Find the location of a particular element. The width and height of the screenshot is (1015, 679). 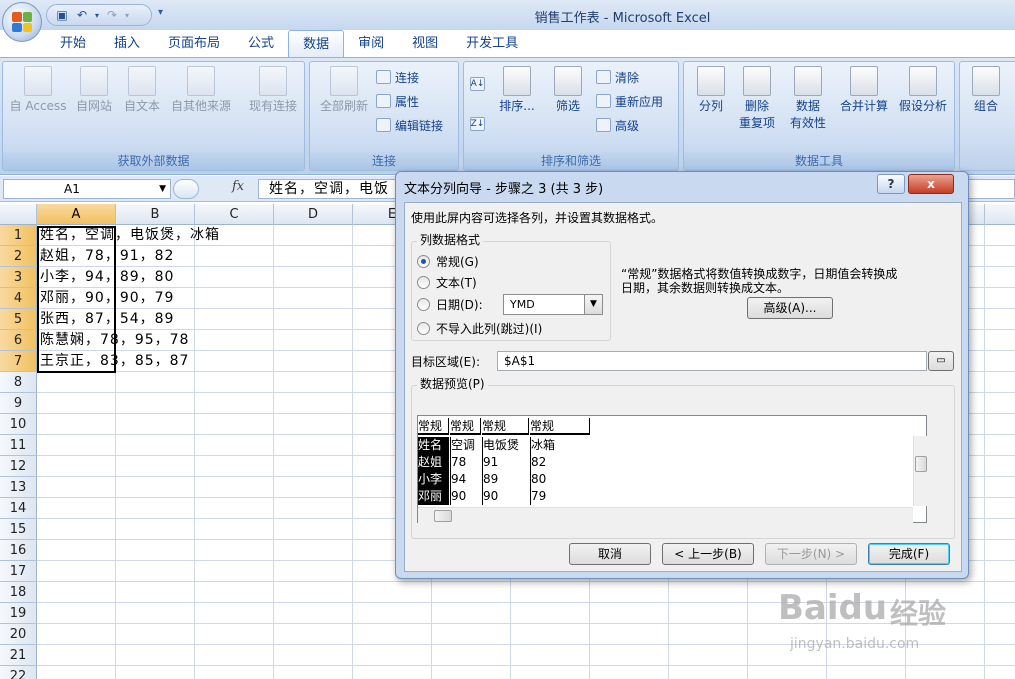

preview-cell: 94 is located at coordinates (465, 479).